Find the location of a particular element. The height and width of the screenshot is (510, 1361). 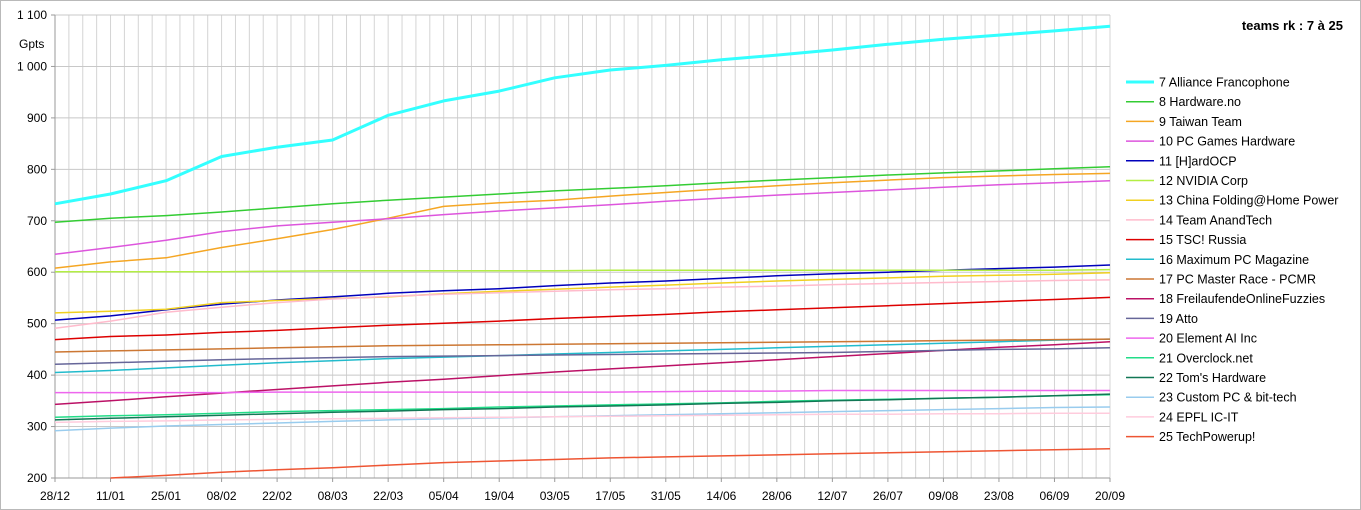

legend-entry-label: 12 NVIDIA Corp is located at coordinates (1203, 181).